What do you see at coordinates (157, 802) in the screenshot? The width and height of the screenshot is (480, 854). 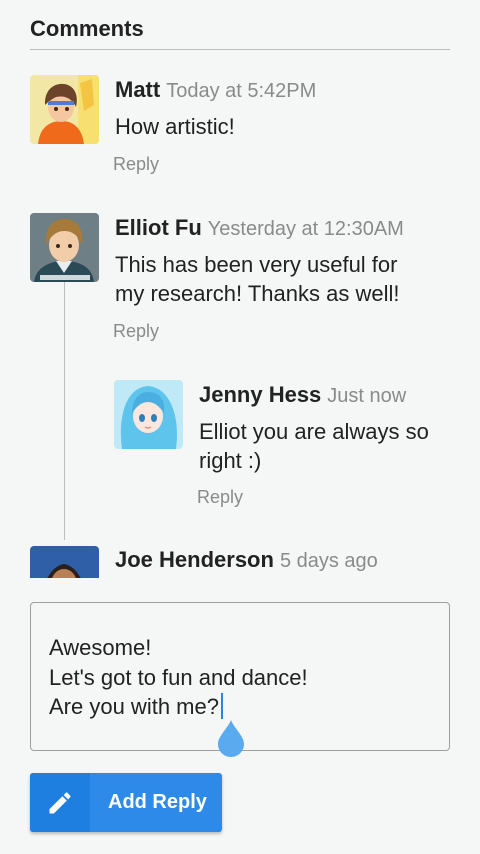 I see `add-reply-label: Add Reply` at bounding box center [157, 802].